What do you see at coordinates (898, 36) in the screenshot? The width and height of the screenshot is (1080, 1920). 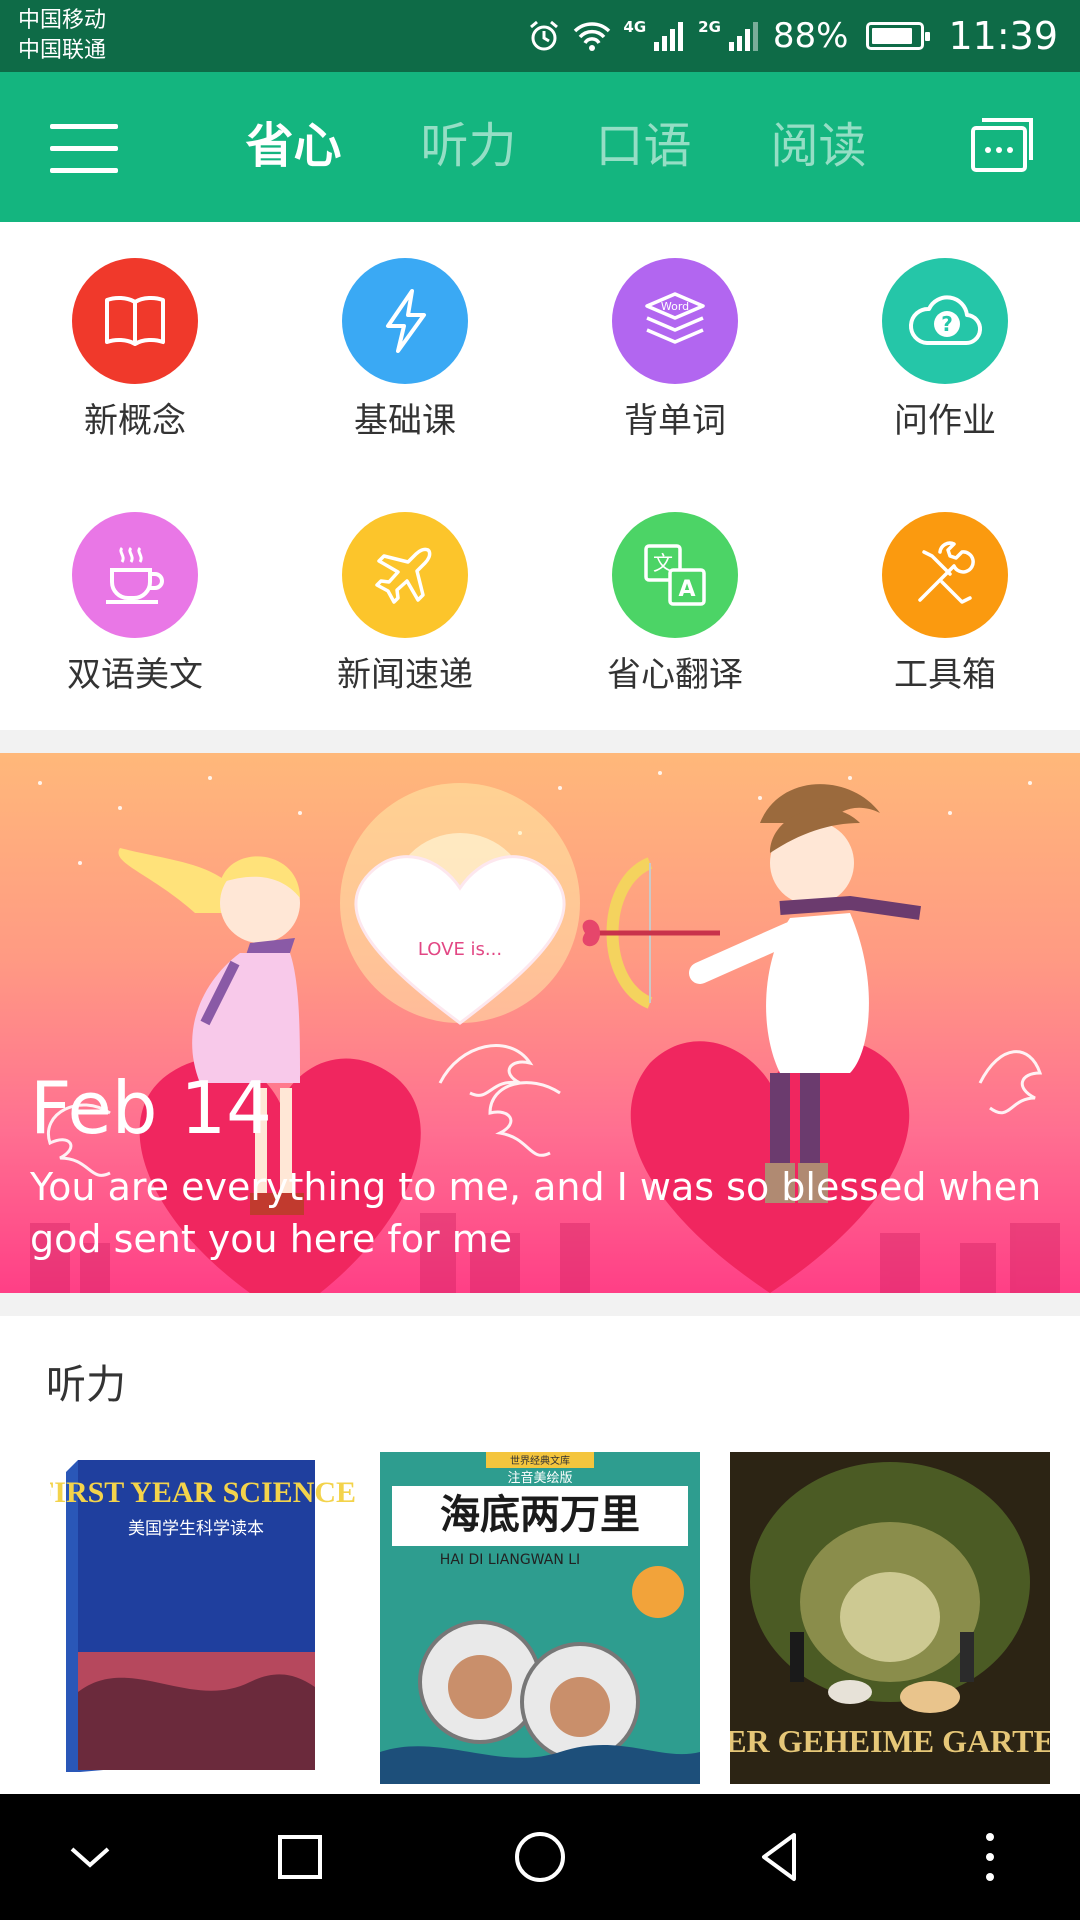 I see `battery-icon` at bounding box center [898, 36].